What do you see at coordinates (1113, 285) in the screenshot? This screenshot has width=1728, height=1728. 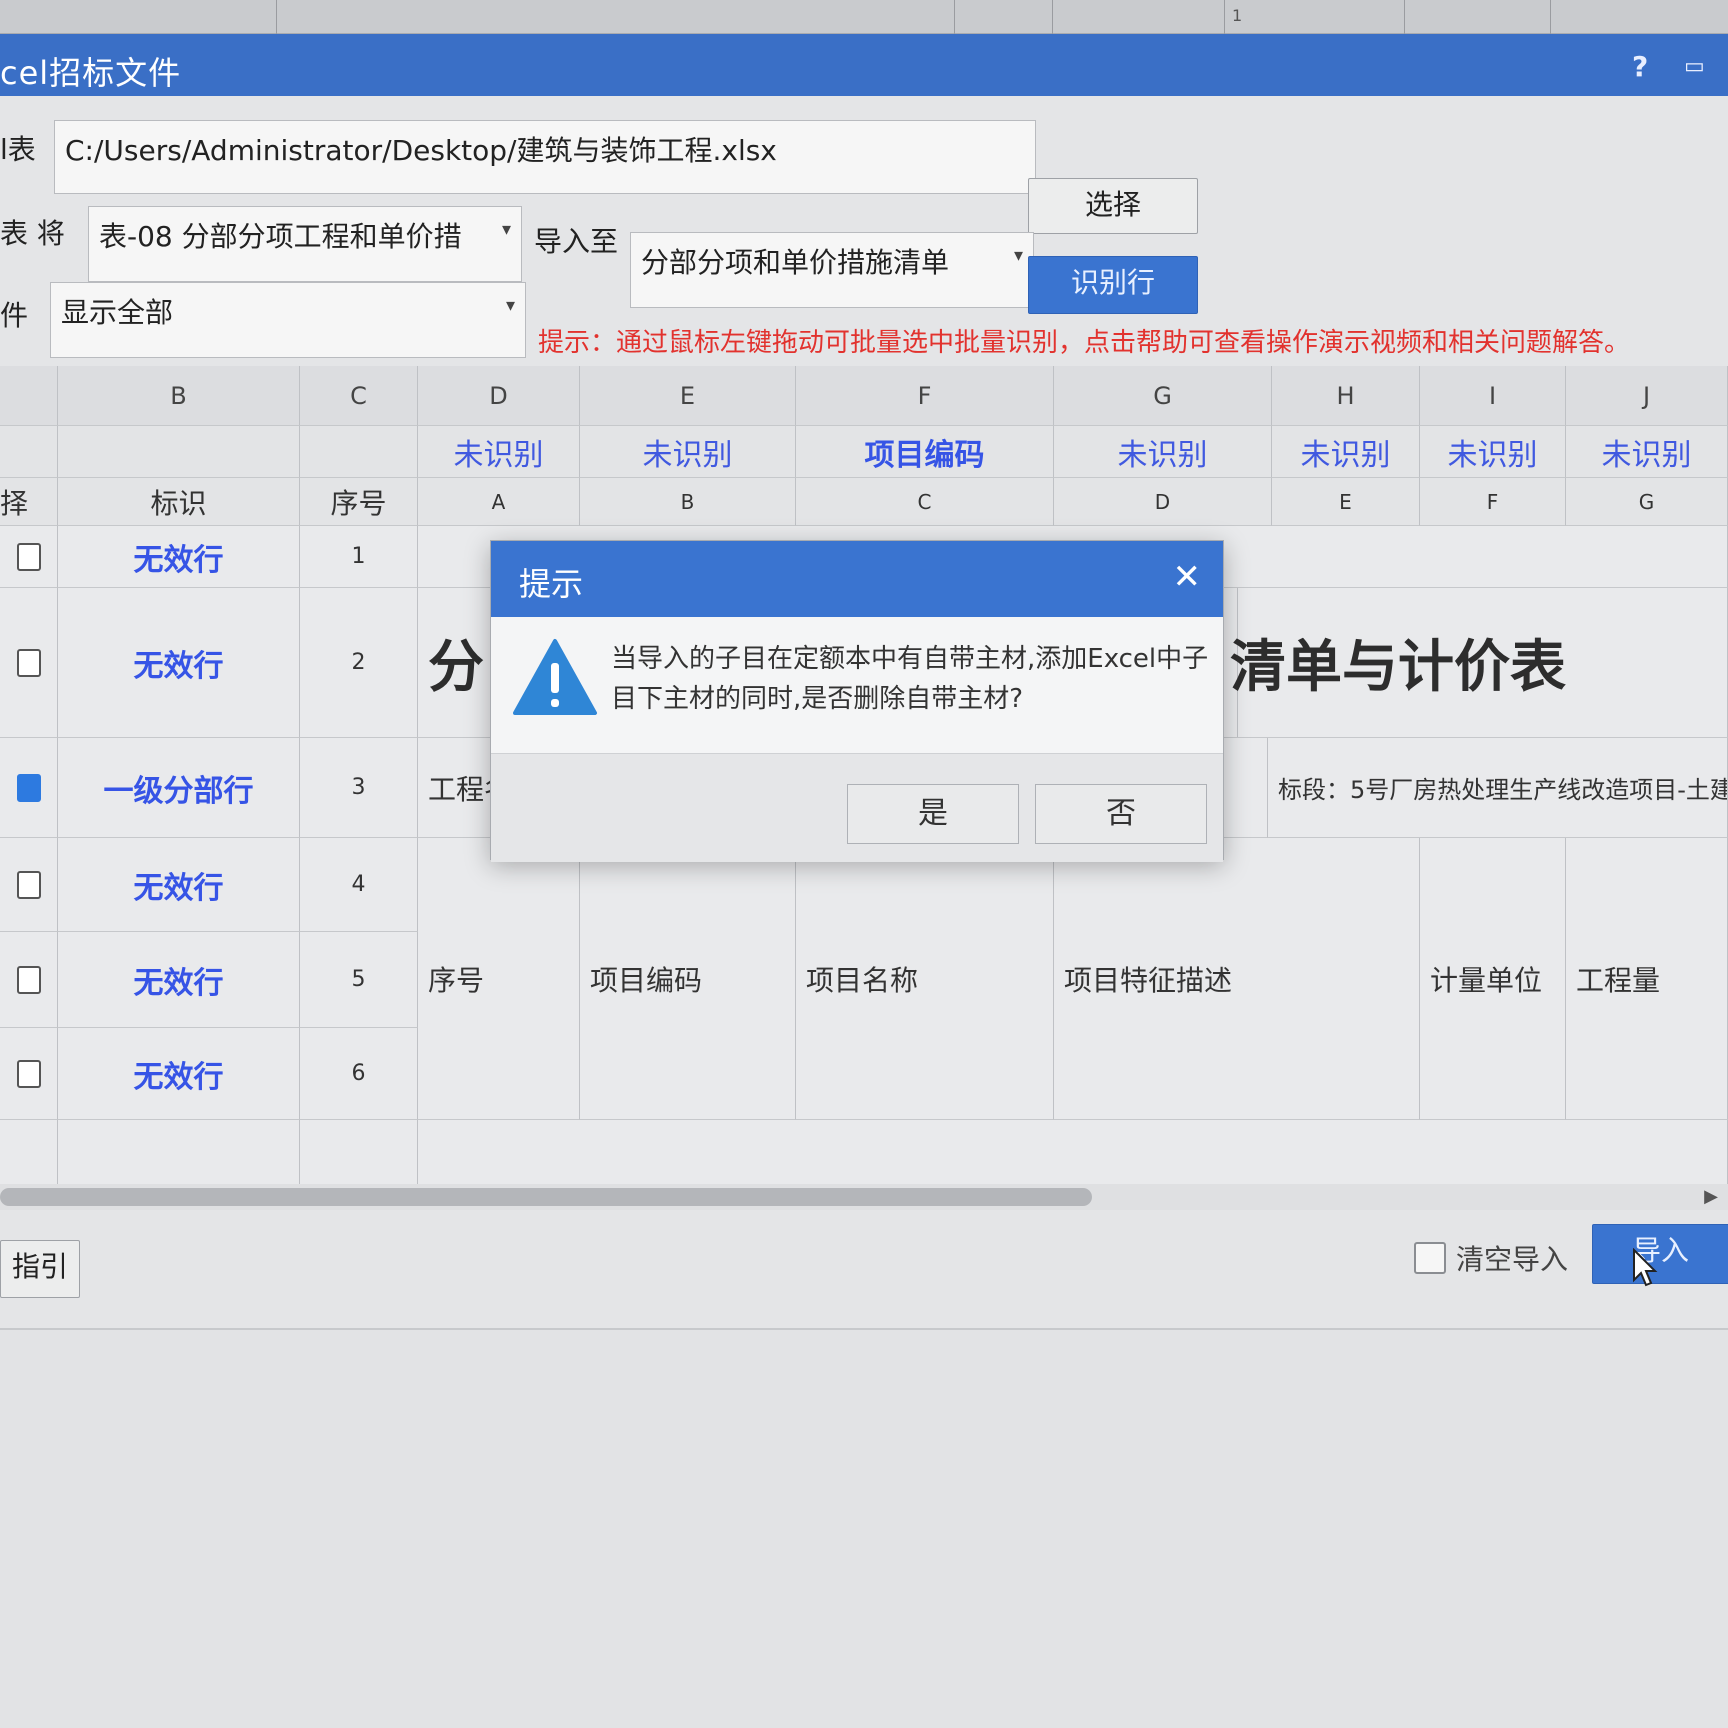 I see `identify-row-button: 识别行` at bounding box center [1113, 285].